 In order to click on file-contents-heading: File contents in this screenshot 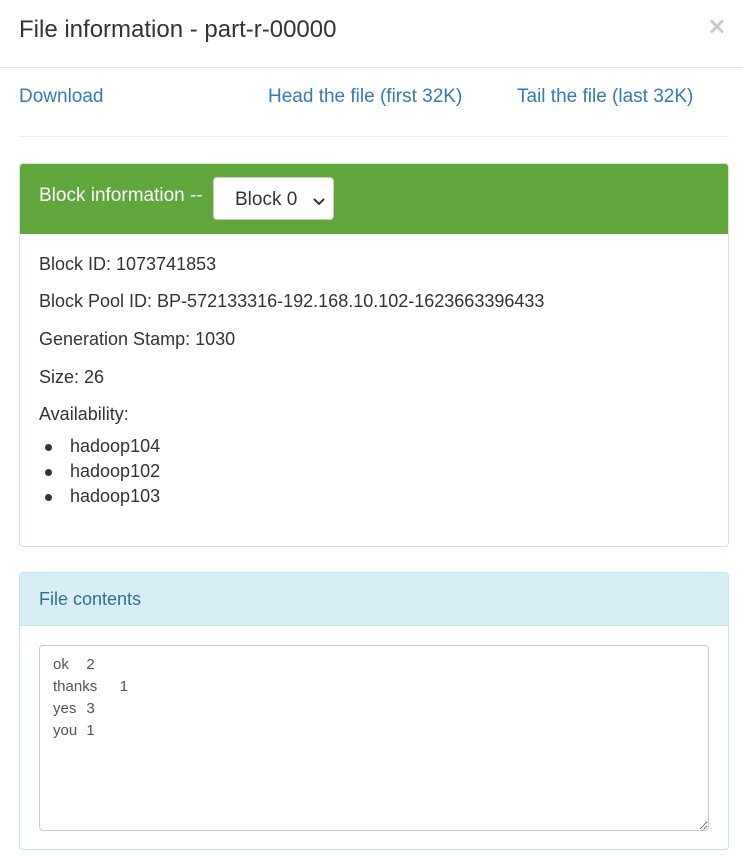, I will do `click(374, 599)`.